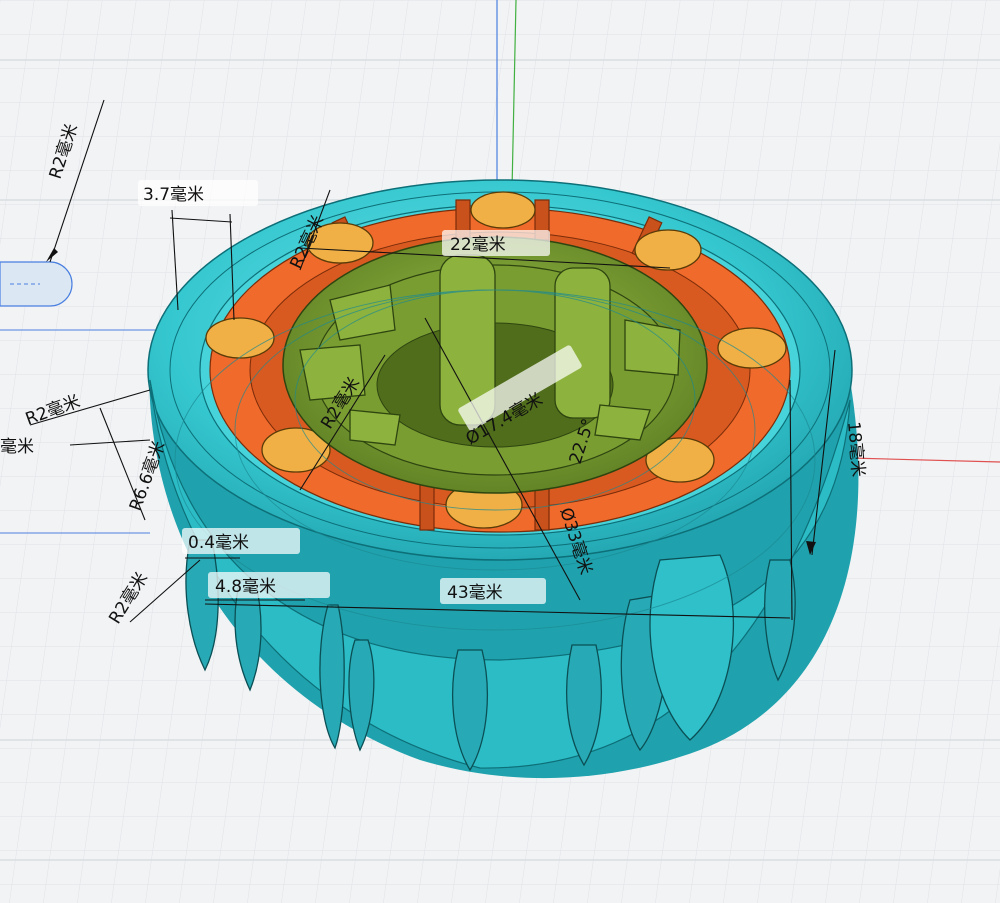 The width and height of the screenshot is (1000, 903). Describe the element at coordinates (173, 195) in the screenshot. I see `dim-3-7: 3.7毫米` at that location.